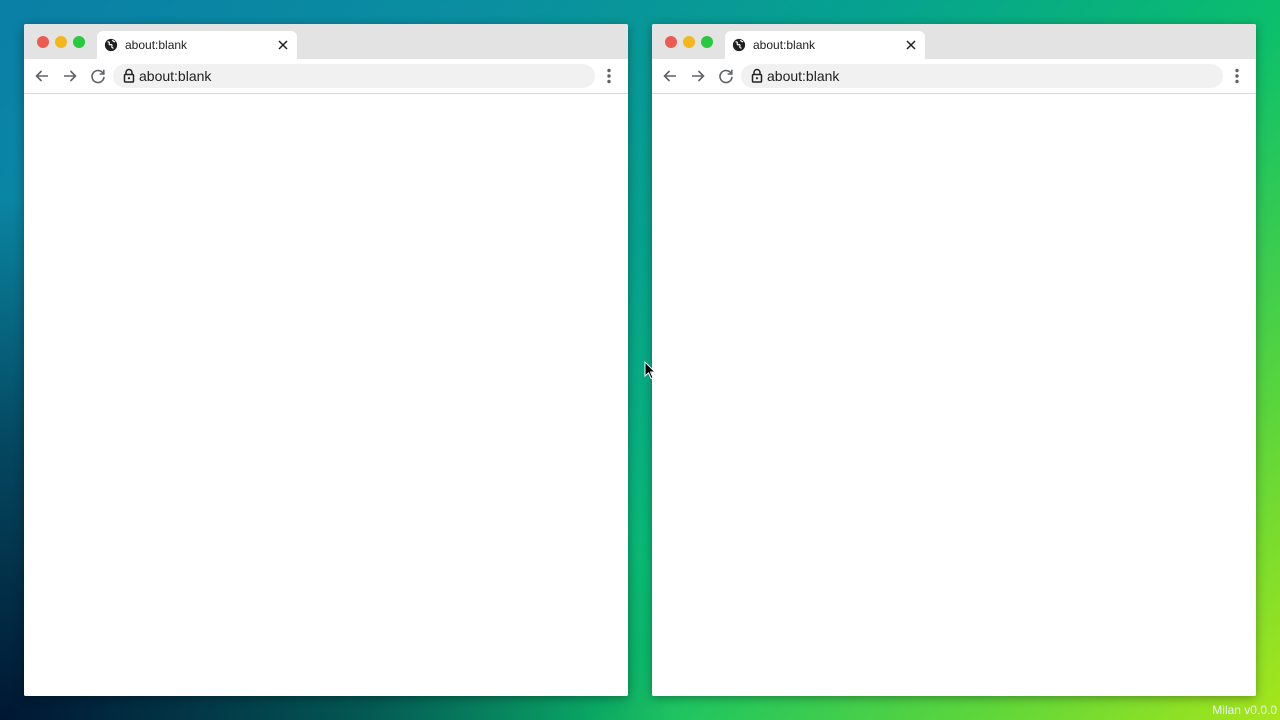  Describe the element at coordinates (1244, 710) in the screenshot. I see `version-label: Milan v0.0.0` at that location.